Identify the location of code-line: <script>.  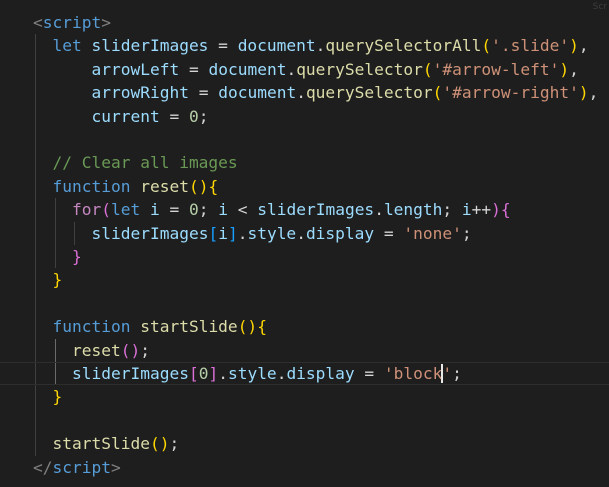
(304, 22).